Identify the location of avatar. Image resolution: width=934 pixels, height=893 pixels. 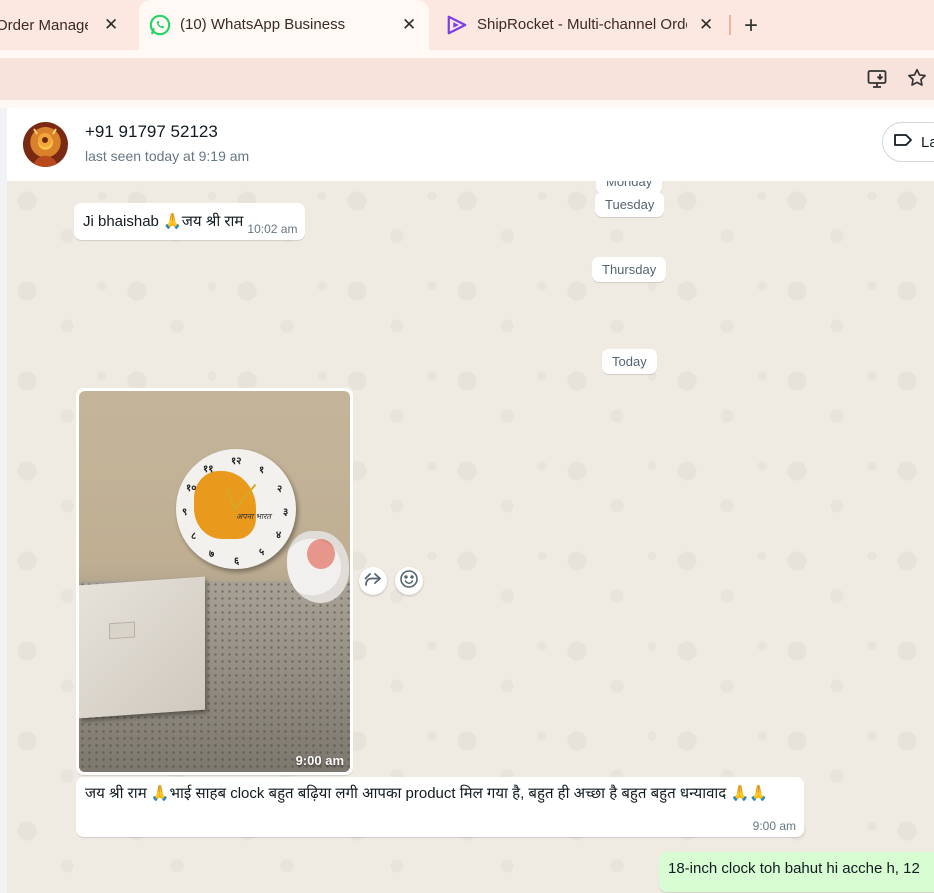
(45, 144).